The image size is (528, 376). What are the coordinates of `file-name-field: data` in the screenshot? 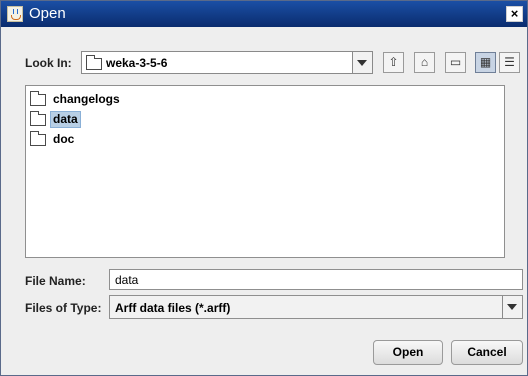 It's located at (316, 279).